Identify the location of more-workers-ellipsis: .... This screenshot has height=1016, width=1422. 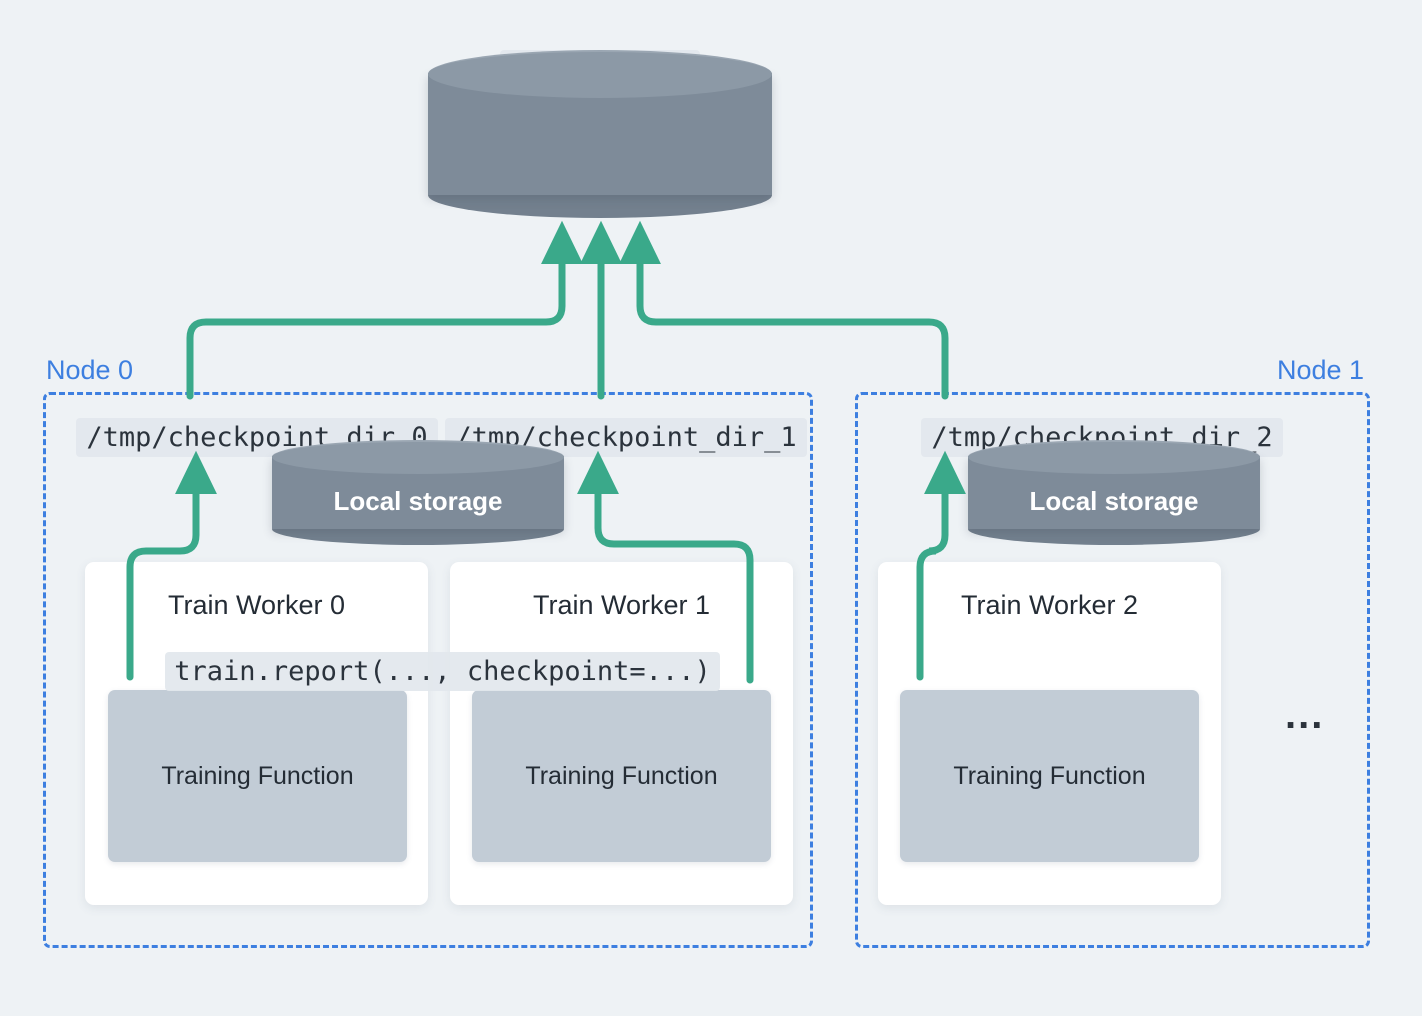
(1305, 715).